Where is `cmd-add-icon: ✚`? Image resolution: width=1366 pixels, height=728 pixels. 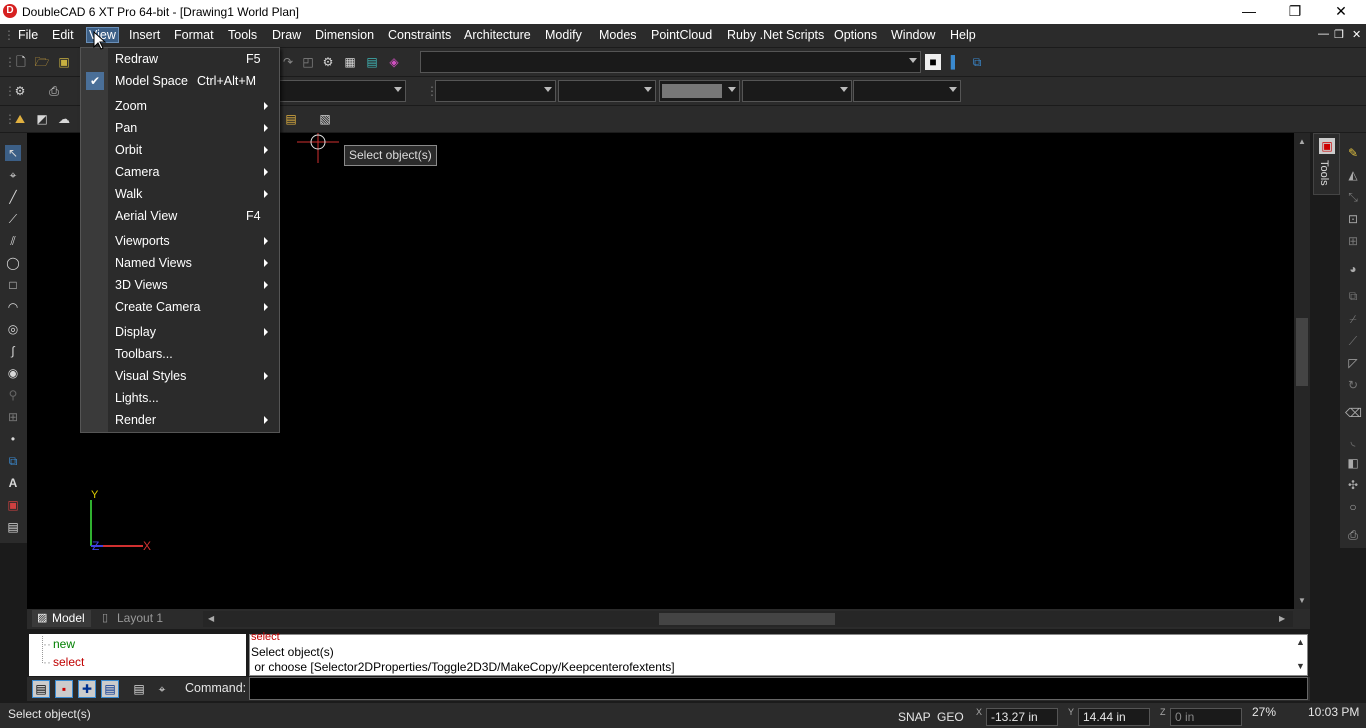
cmd-add-icon: ✚ is located at coordinates (87, 689).